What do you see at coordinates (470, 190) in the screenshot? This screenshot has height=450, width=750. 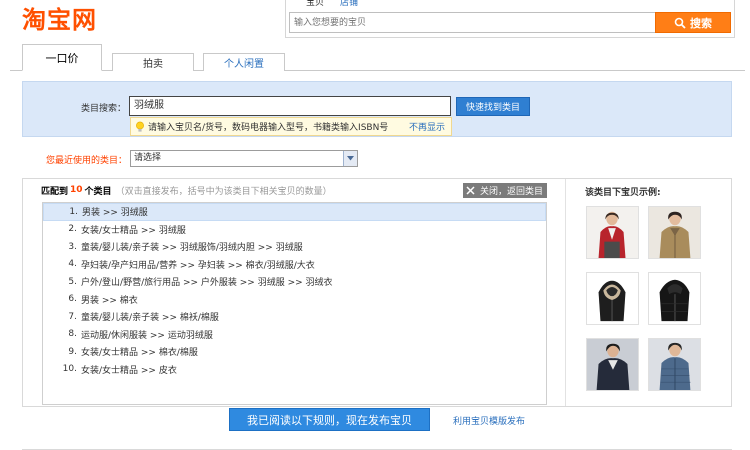 I see `close-icon` at bounding box center [470, 190].